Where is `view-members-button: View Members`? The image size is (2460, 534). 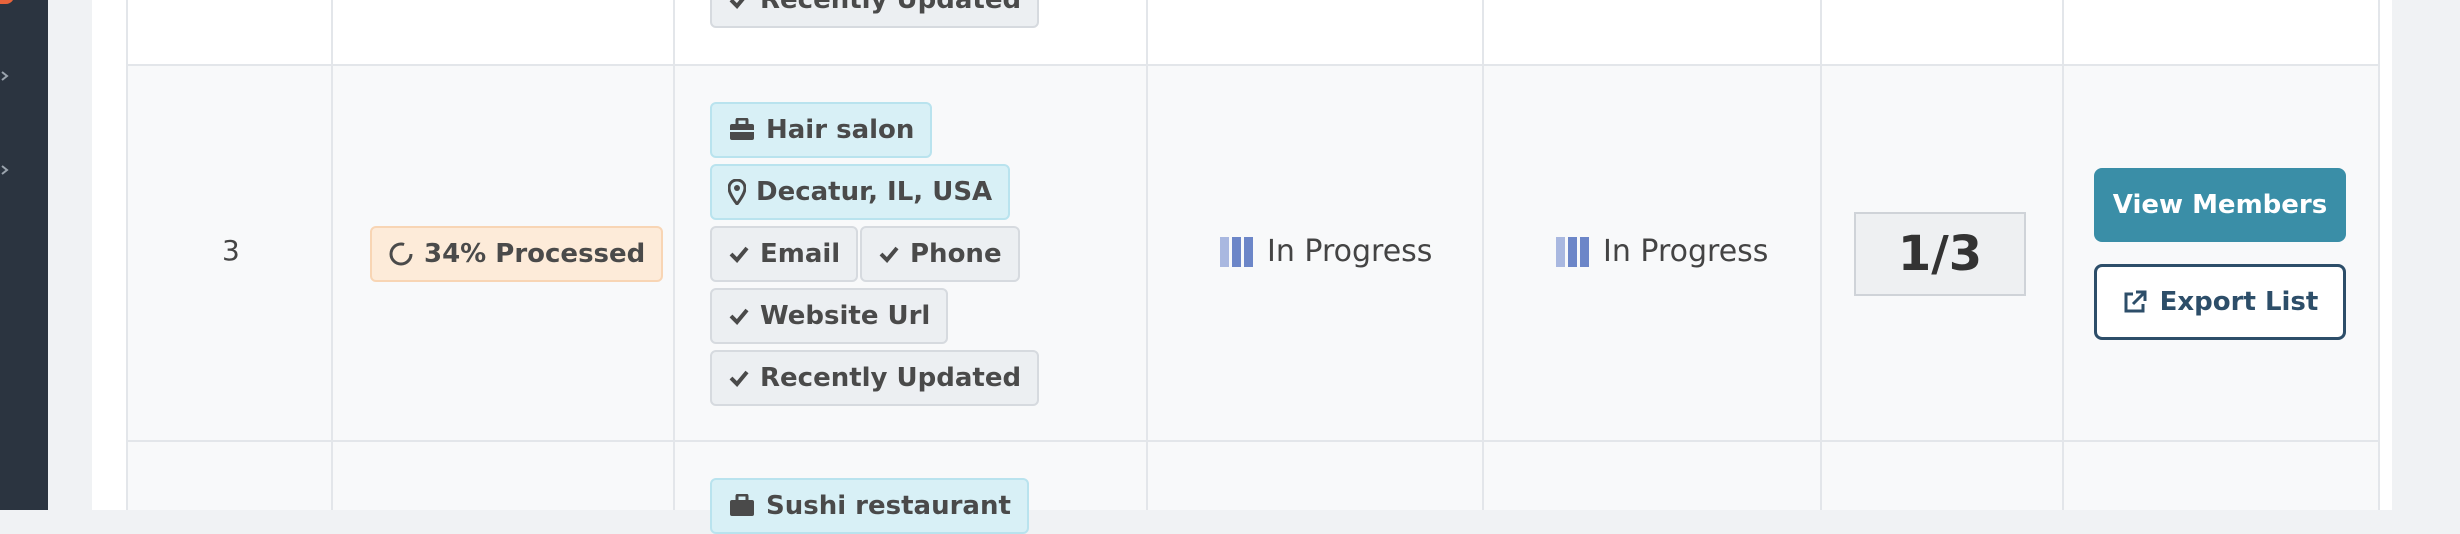
view-members-button: View Members is located at coordinates (2220, 205).